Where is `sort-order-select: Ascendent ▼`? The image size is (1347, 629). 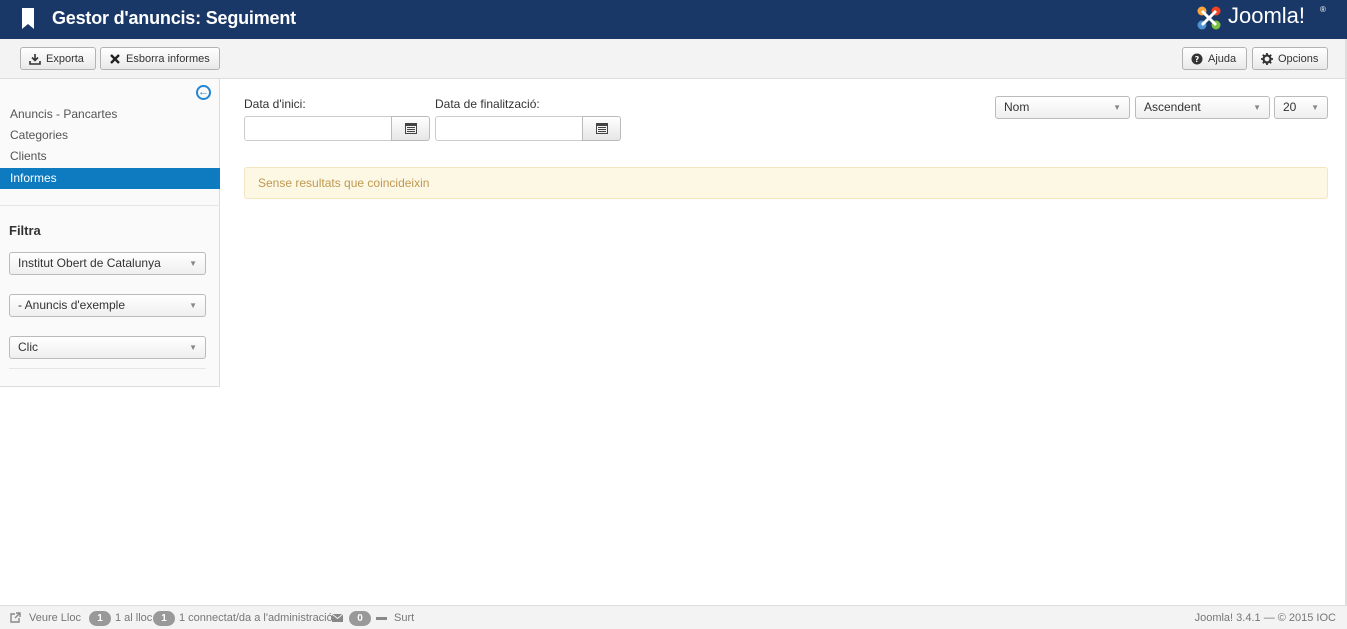 sort-order-select: Ascendent ▼ is located at coordinates (1202, 107).